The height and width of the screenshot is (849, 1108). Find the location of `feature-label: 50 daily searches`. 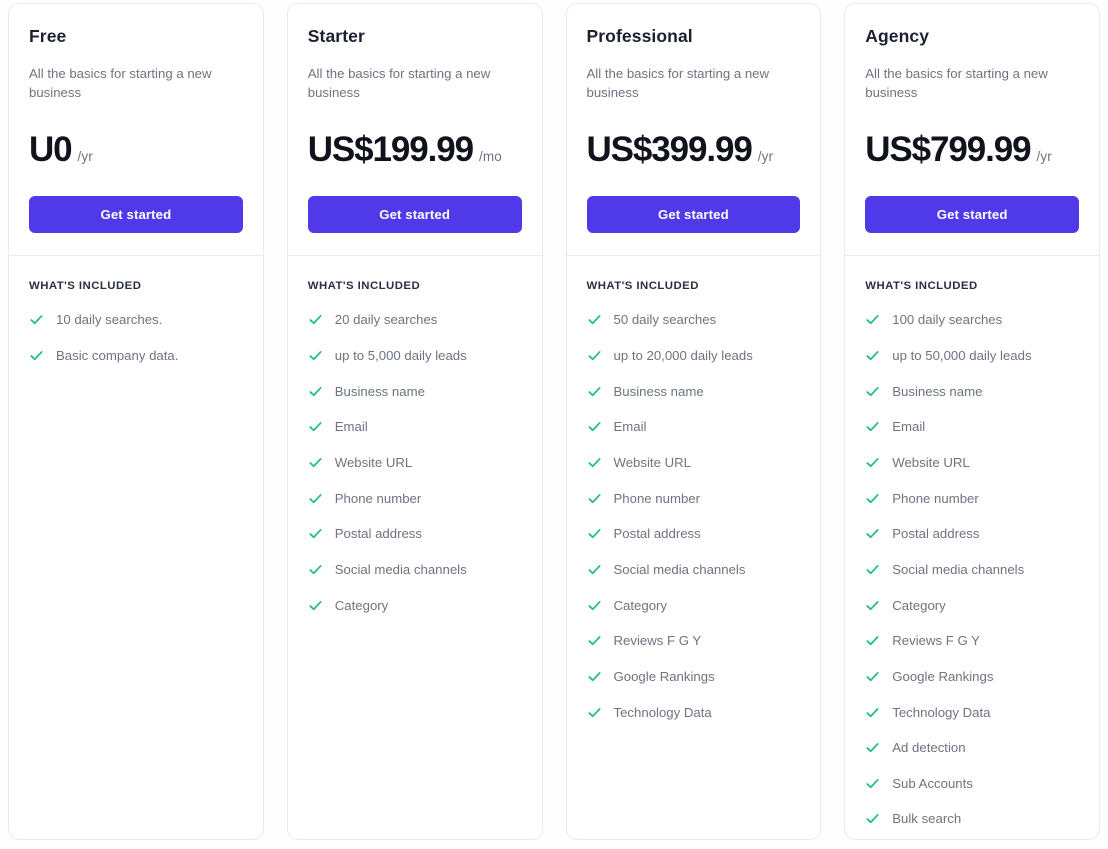

feature-label: 50 daily searches is located at coordinates (665, 320).